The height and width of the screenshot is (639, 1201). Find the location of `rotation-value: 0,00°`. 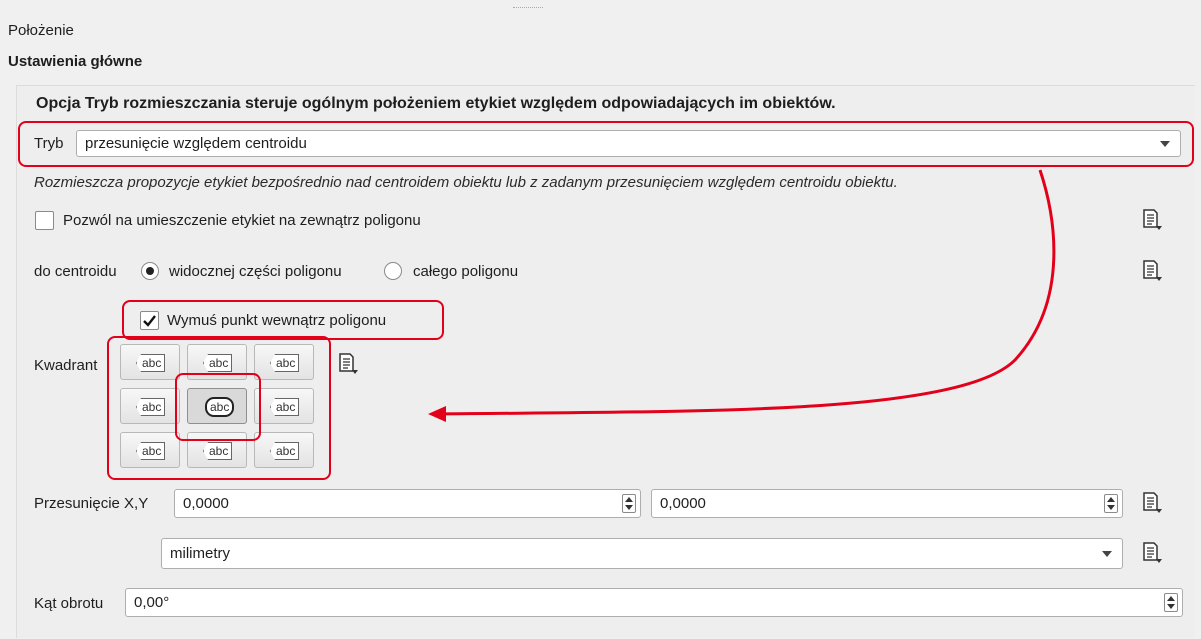

rotation-value: 0,00° is located at coordinates (152, 602).